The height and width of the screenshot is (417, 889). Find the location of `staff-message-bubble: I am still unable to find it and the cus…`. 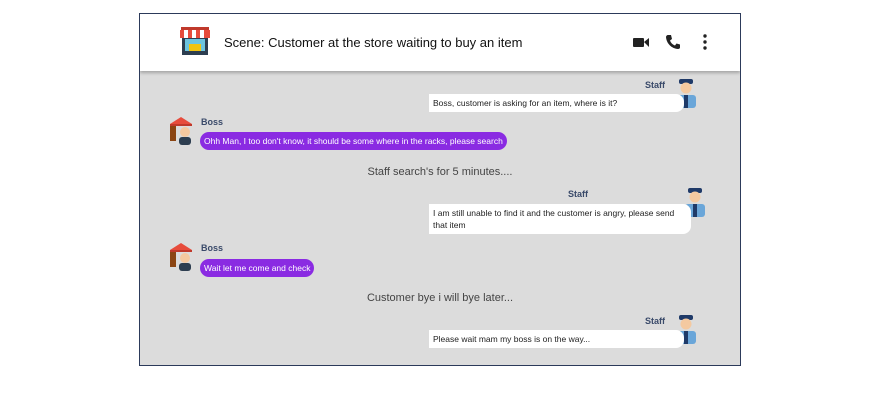

staff-message-bubble: I am still unable to find it and the cus… is located at coordinates (560, 219).